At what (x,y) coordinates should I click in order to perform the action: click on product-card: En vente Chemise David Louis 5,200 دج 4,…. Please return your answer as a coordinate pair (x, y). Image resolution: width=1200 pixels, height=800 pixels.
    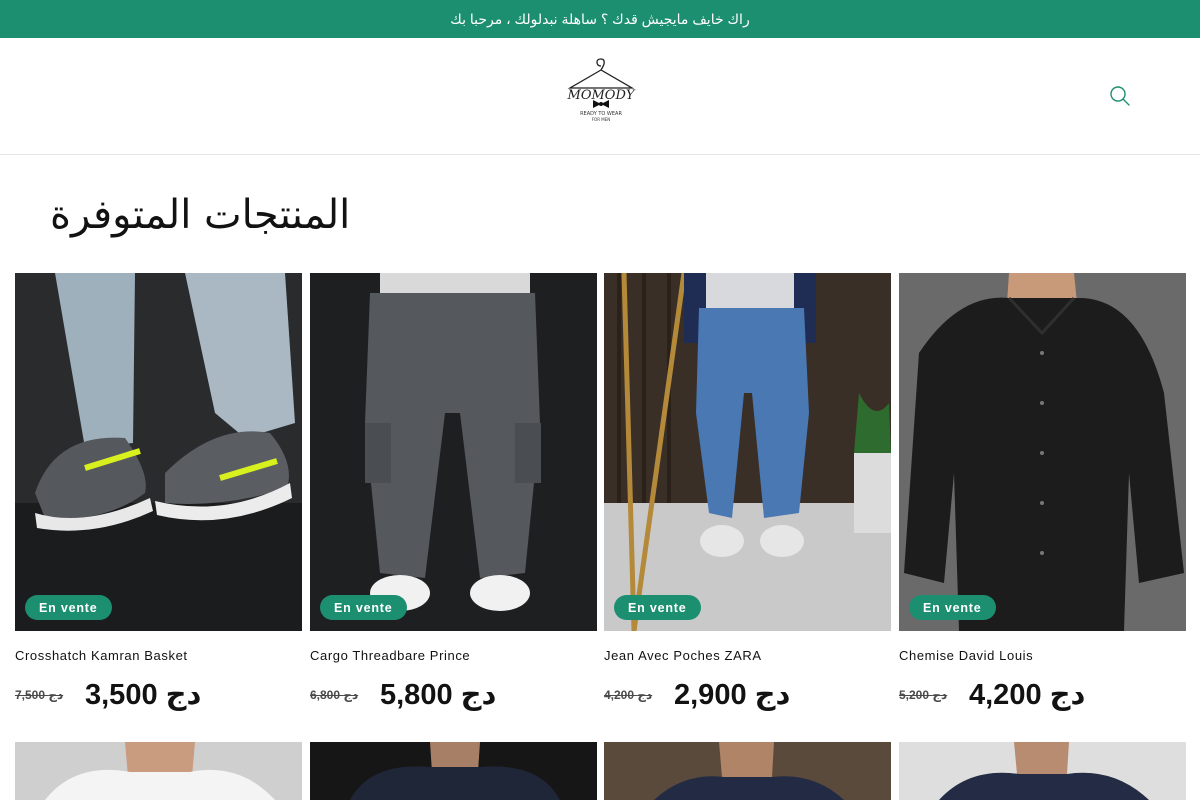
    Looking at the image, I should click on (1042, 492).